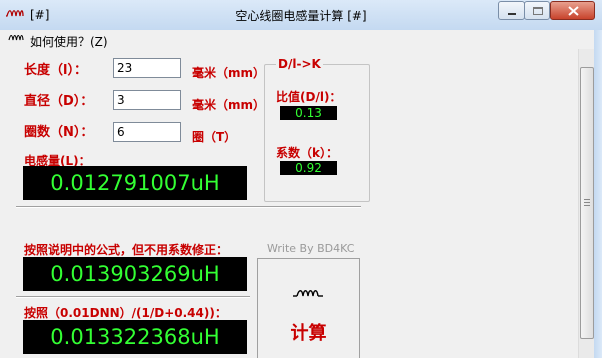 This screenshot has width=602, height=358. I want to click on turns-input, so click(147, 132).